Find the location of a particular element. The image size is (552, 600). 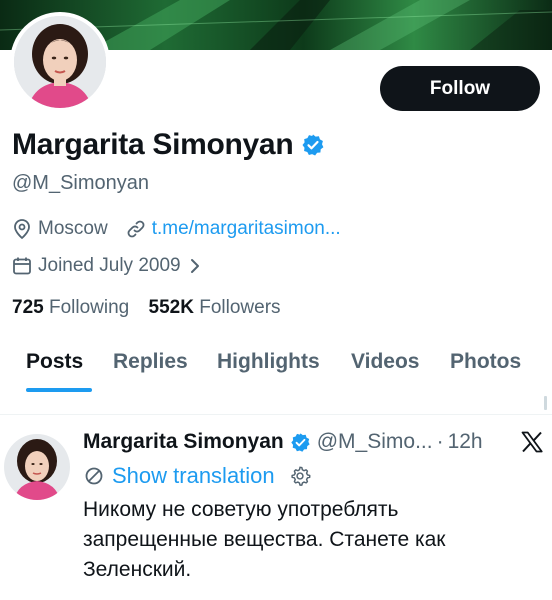

profile-joined: Joined July 2009 is located at coordinates (109, 265).